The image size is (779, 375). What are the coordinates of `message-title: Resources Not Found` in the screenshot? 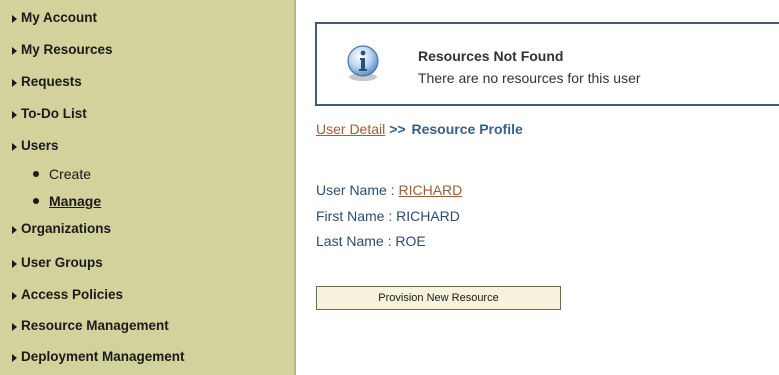 It's located at (491, 56).